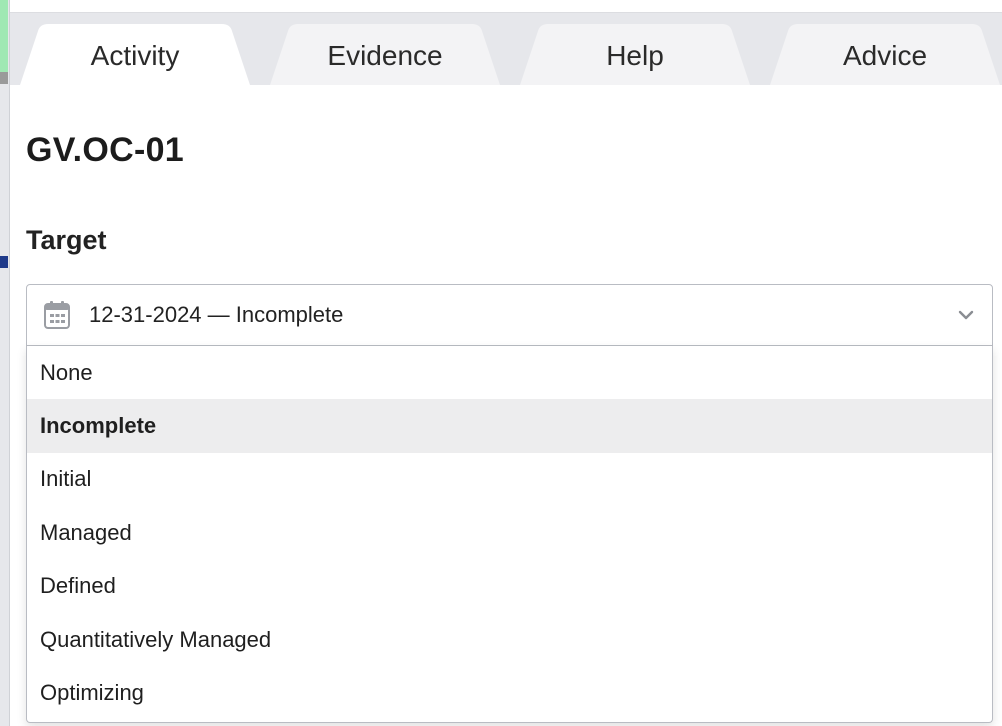 Image resolution: width=1002 pixels, height=726 pixels. I want to click on tab-label: Activity, so click(135, 55).